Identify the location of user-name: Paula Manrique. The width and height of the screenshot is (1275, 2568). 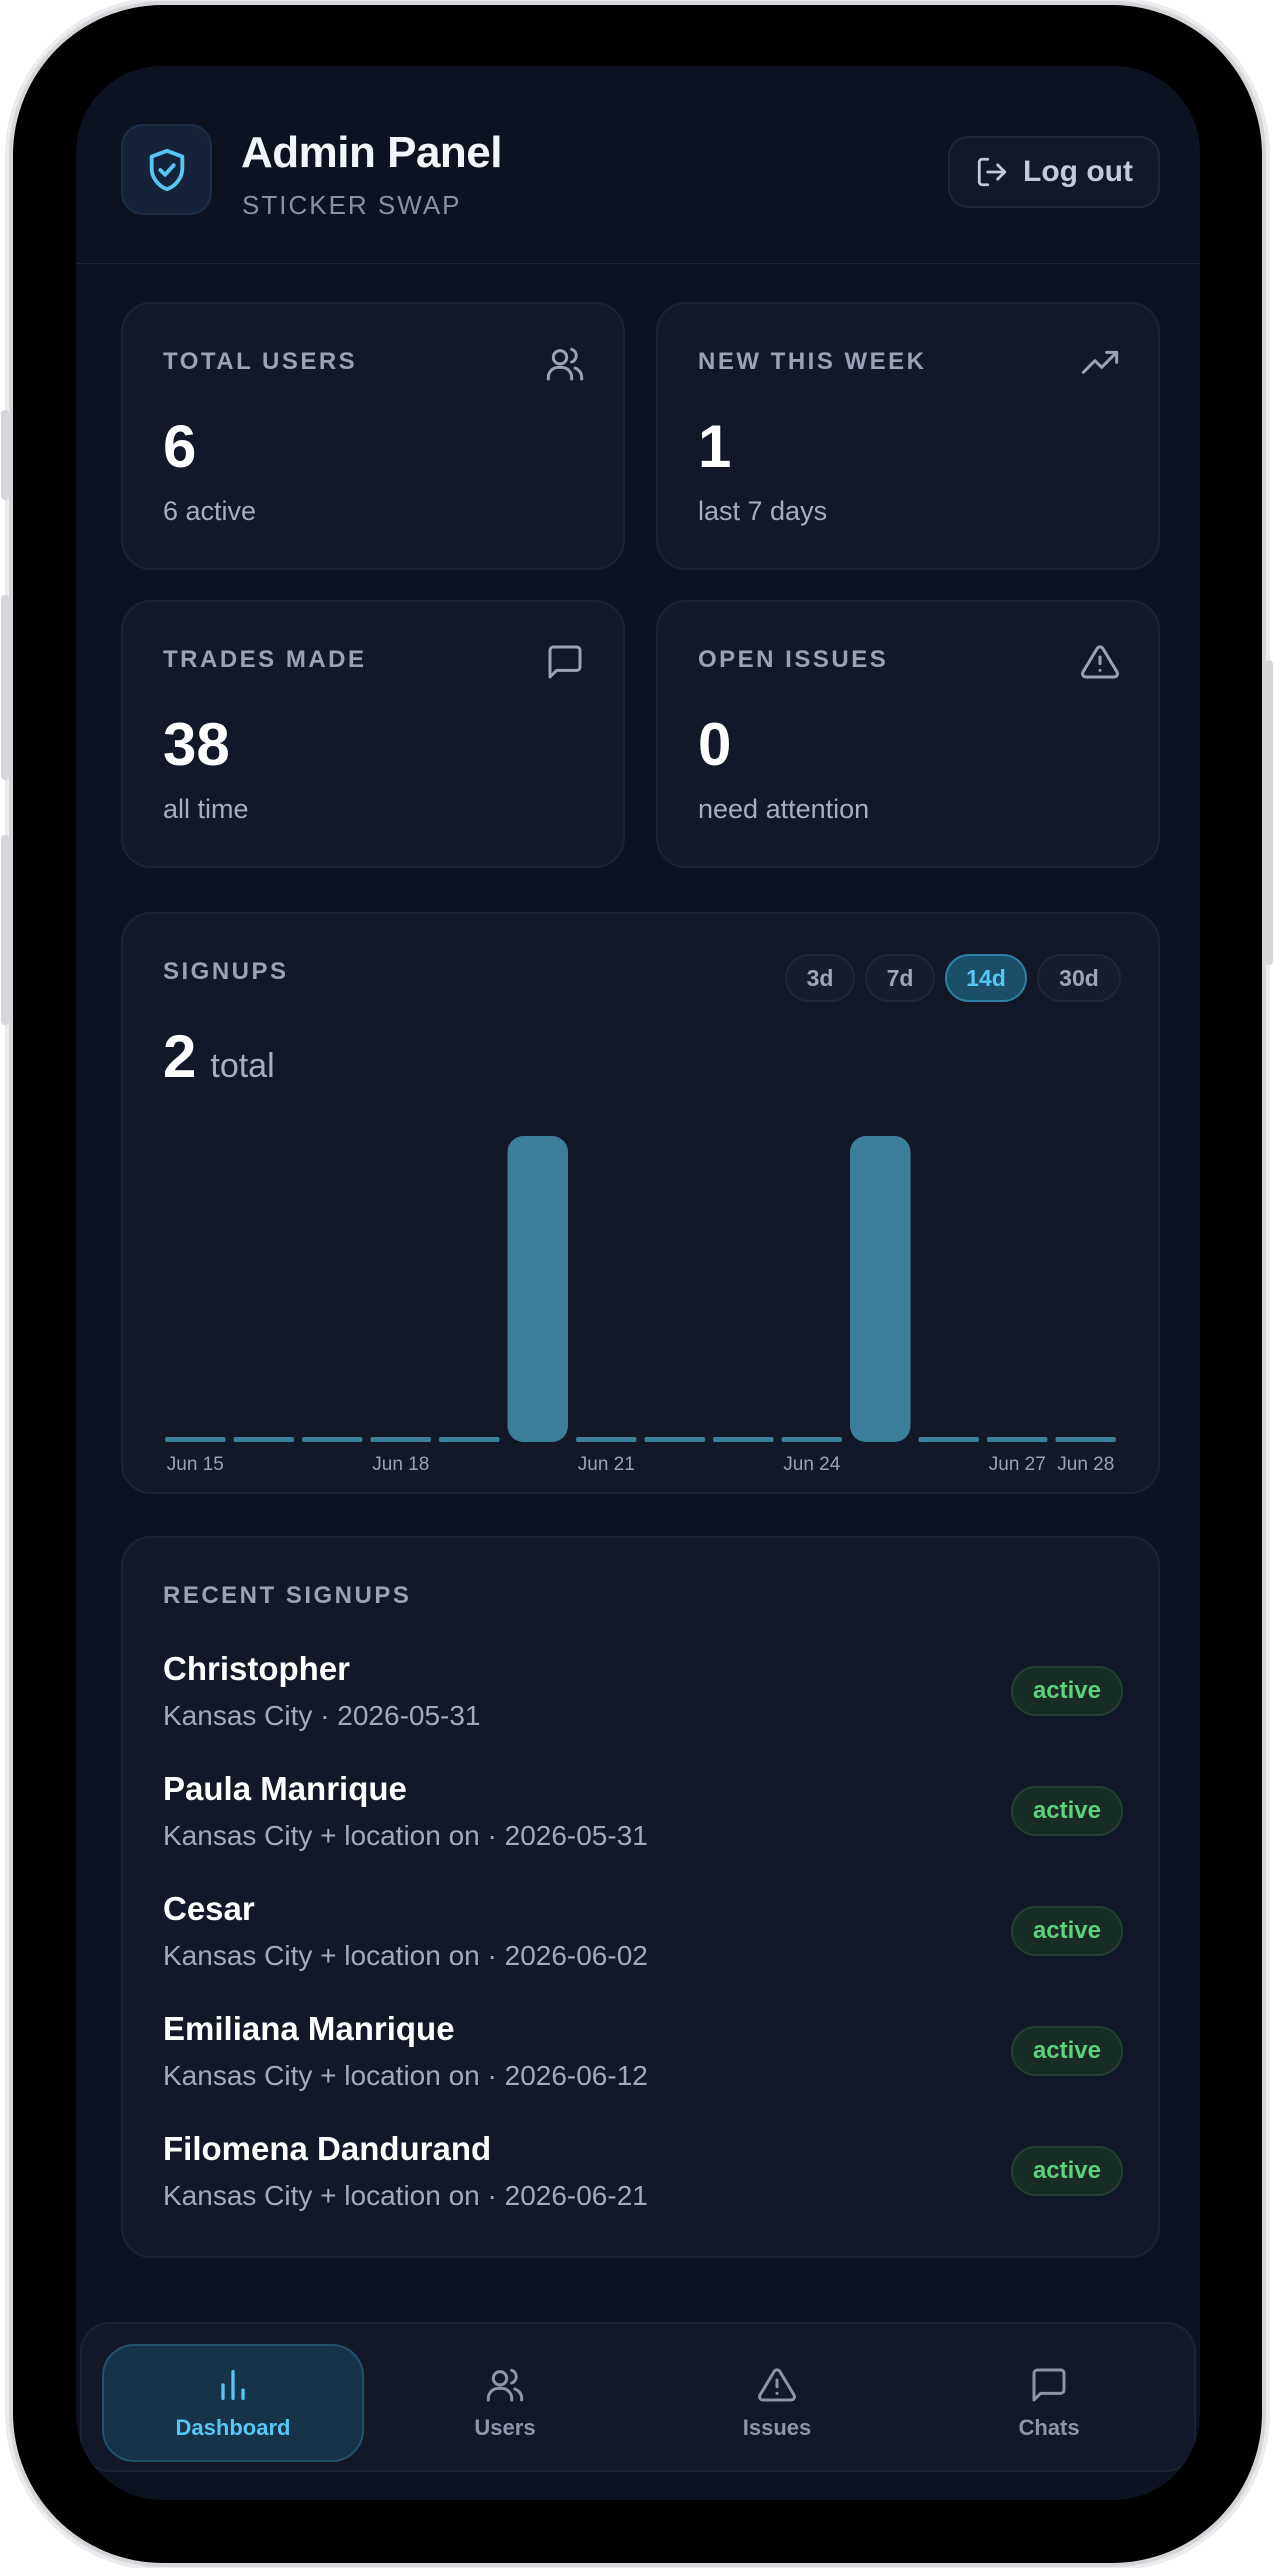
(285, 1788).